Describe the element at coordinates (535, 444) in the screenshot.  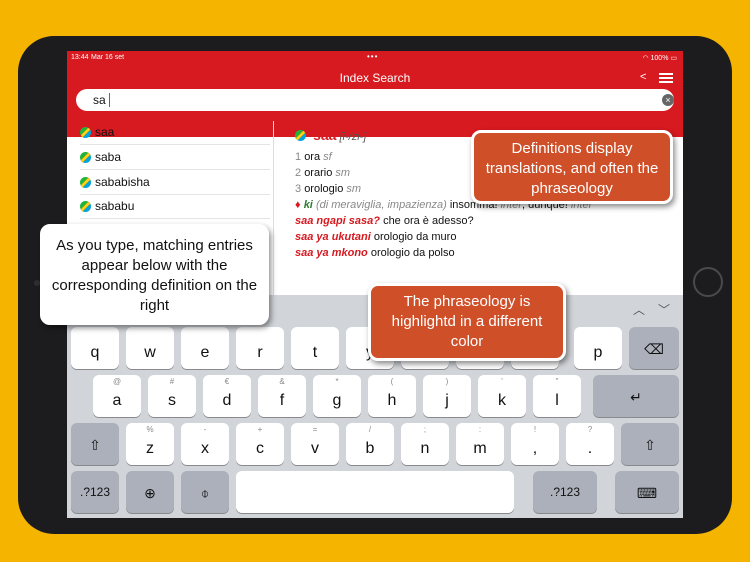
I see `key-comma: !,` at that location.